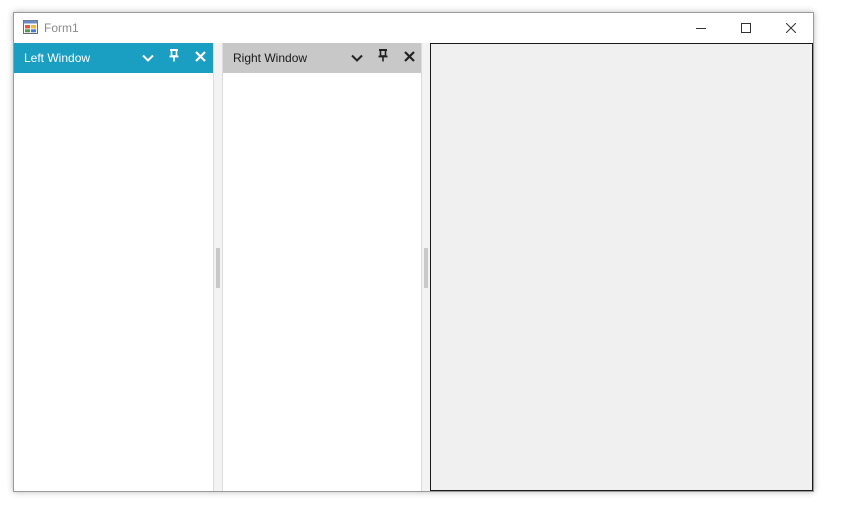 The width and height of the screenshot is (841, 505). I want to click on right-splitter, so click(426, 267).